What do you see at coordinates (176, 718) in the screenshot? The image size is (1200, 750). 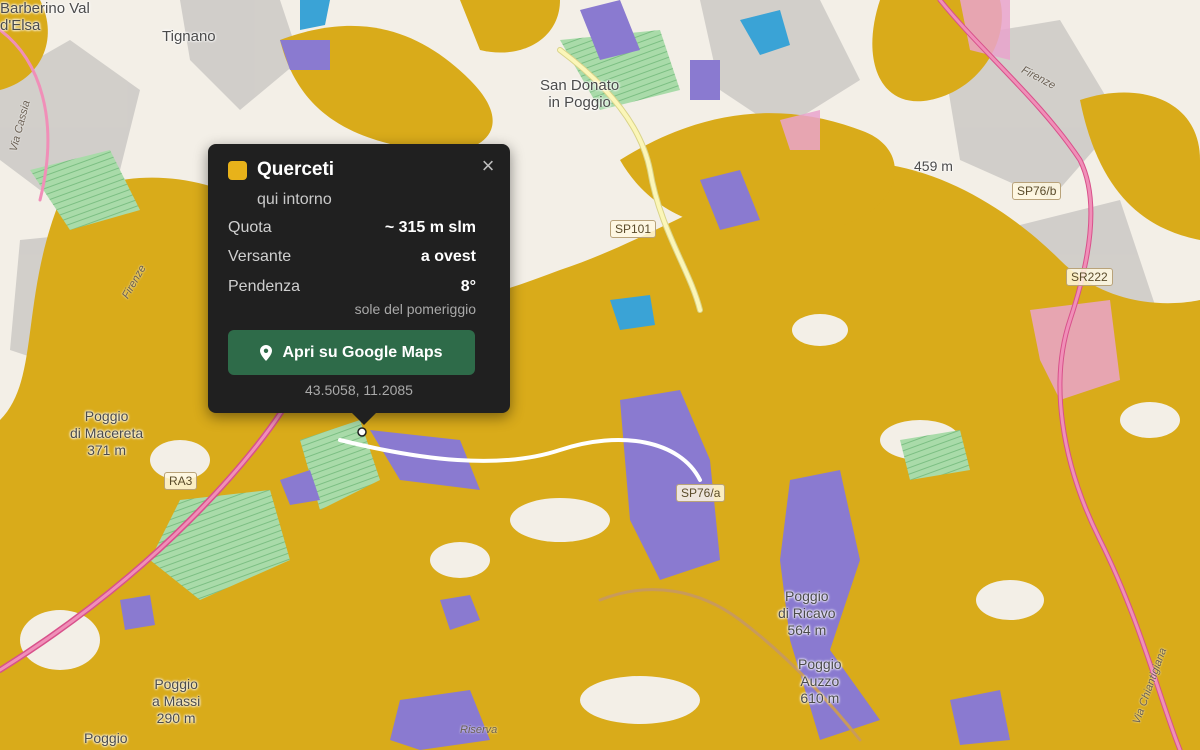 I see `elevation-label: 290 m` at bounding box center [176, 718].